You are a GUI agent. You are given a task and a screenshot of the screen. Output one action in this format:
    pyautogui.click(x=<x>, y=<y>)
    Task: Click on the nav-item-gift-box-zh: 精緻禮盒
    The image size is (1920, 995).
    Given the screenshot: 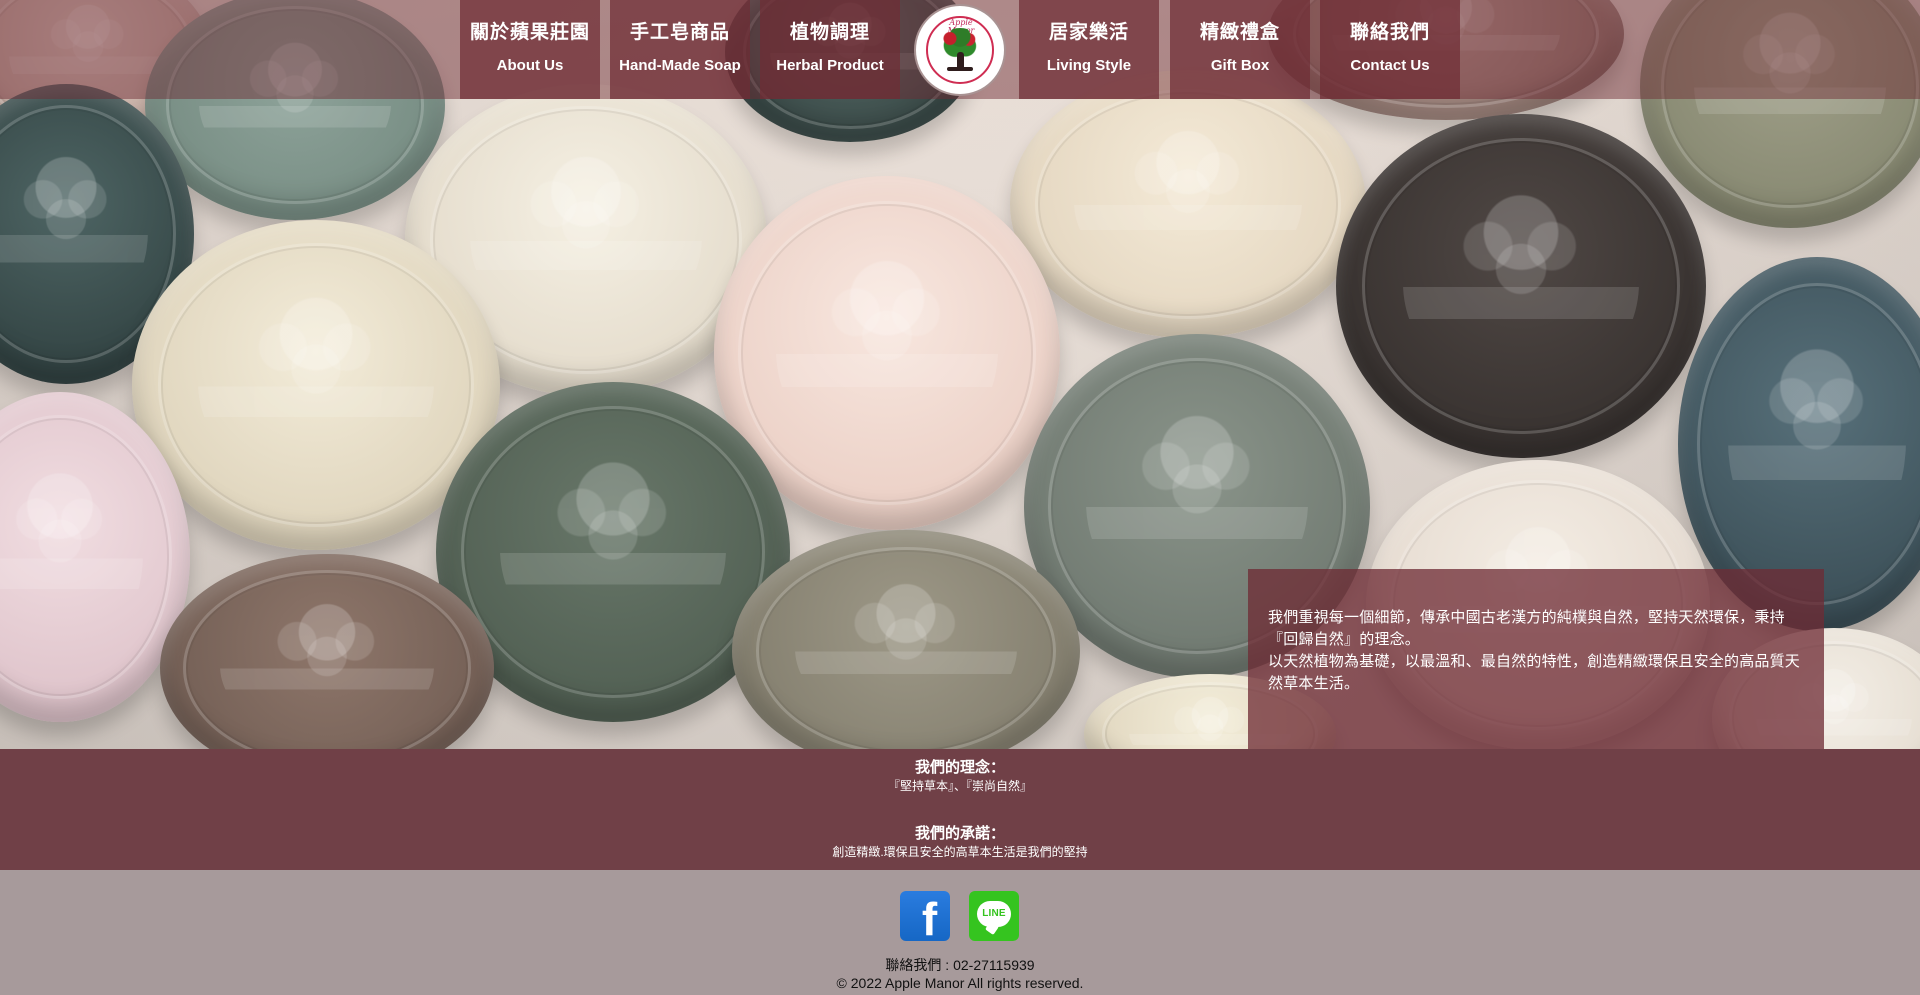 What is the action you would take?
    pyautogui.click(x=1239, y=32)
    